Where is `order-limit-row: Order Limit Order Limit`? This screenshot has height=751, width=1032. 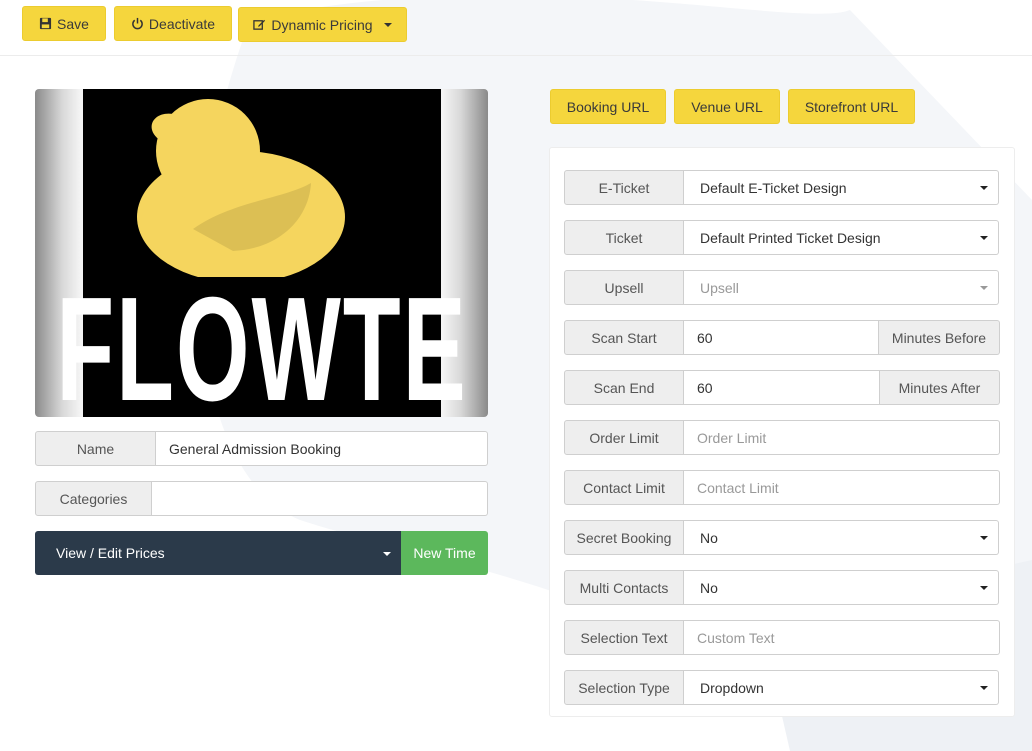 order-limit-row: Order Limit Order Limit is located at coordinates (782, 437).